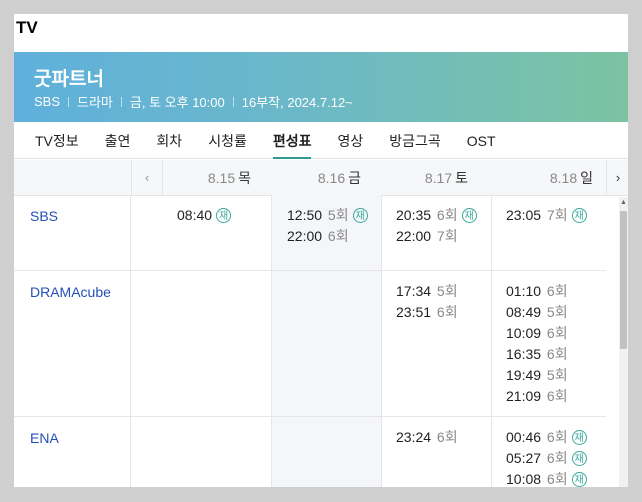 This screenshot has width=642, height=502. What do you see at coordinates (414, 291) in the screenshot?
I see `slot-time: 17:34` at bounding box center [414, 291].